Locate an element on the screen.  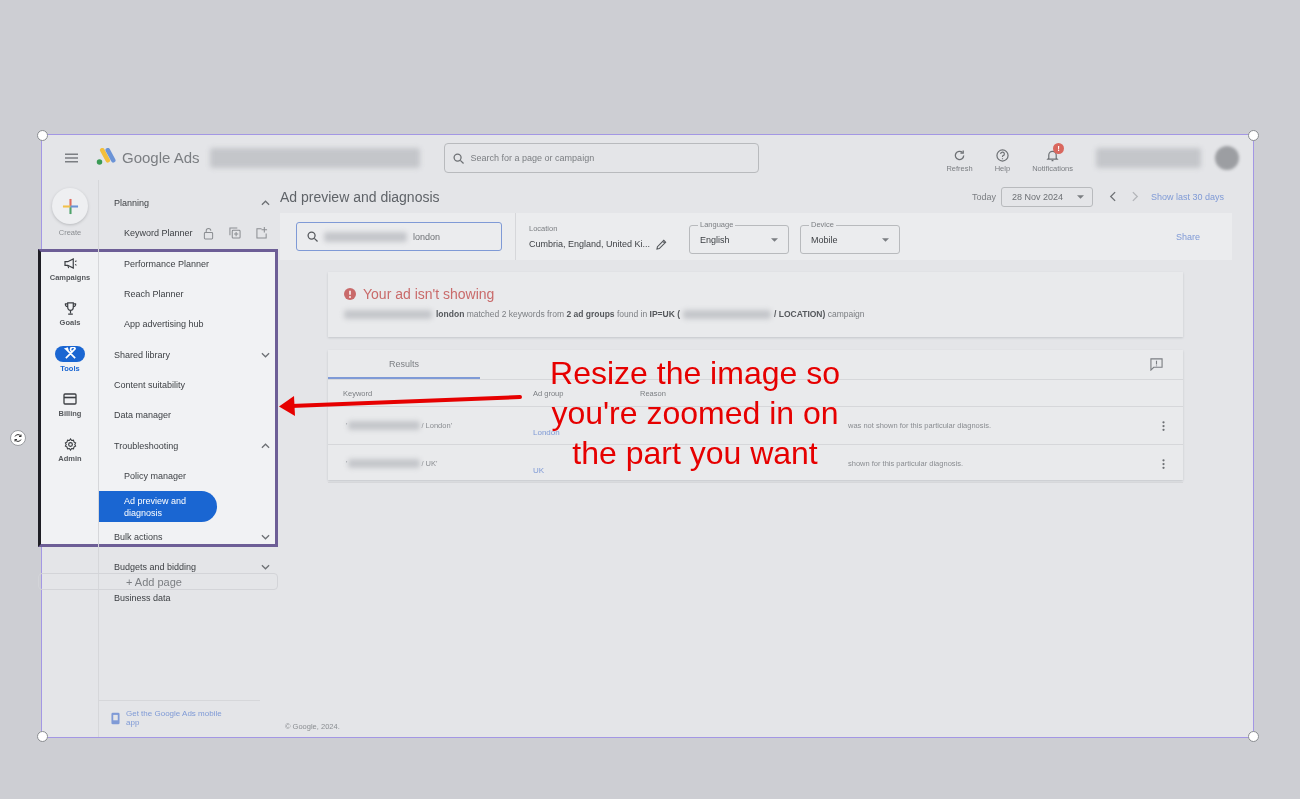
annotation-text: Resize the image so is located at coordinates (695, 373).